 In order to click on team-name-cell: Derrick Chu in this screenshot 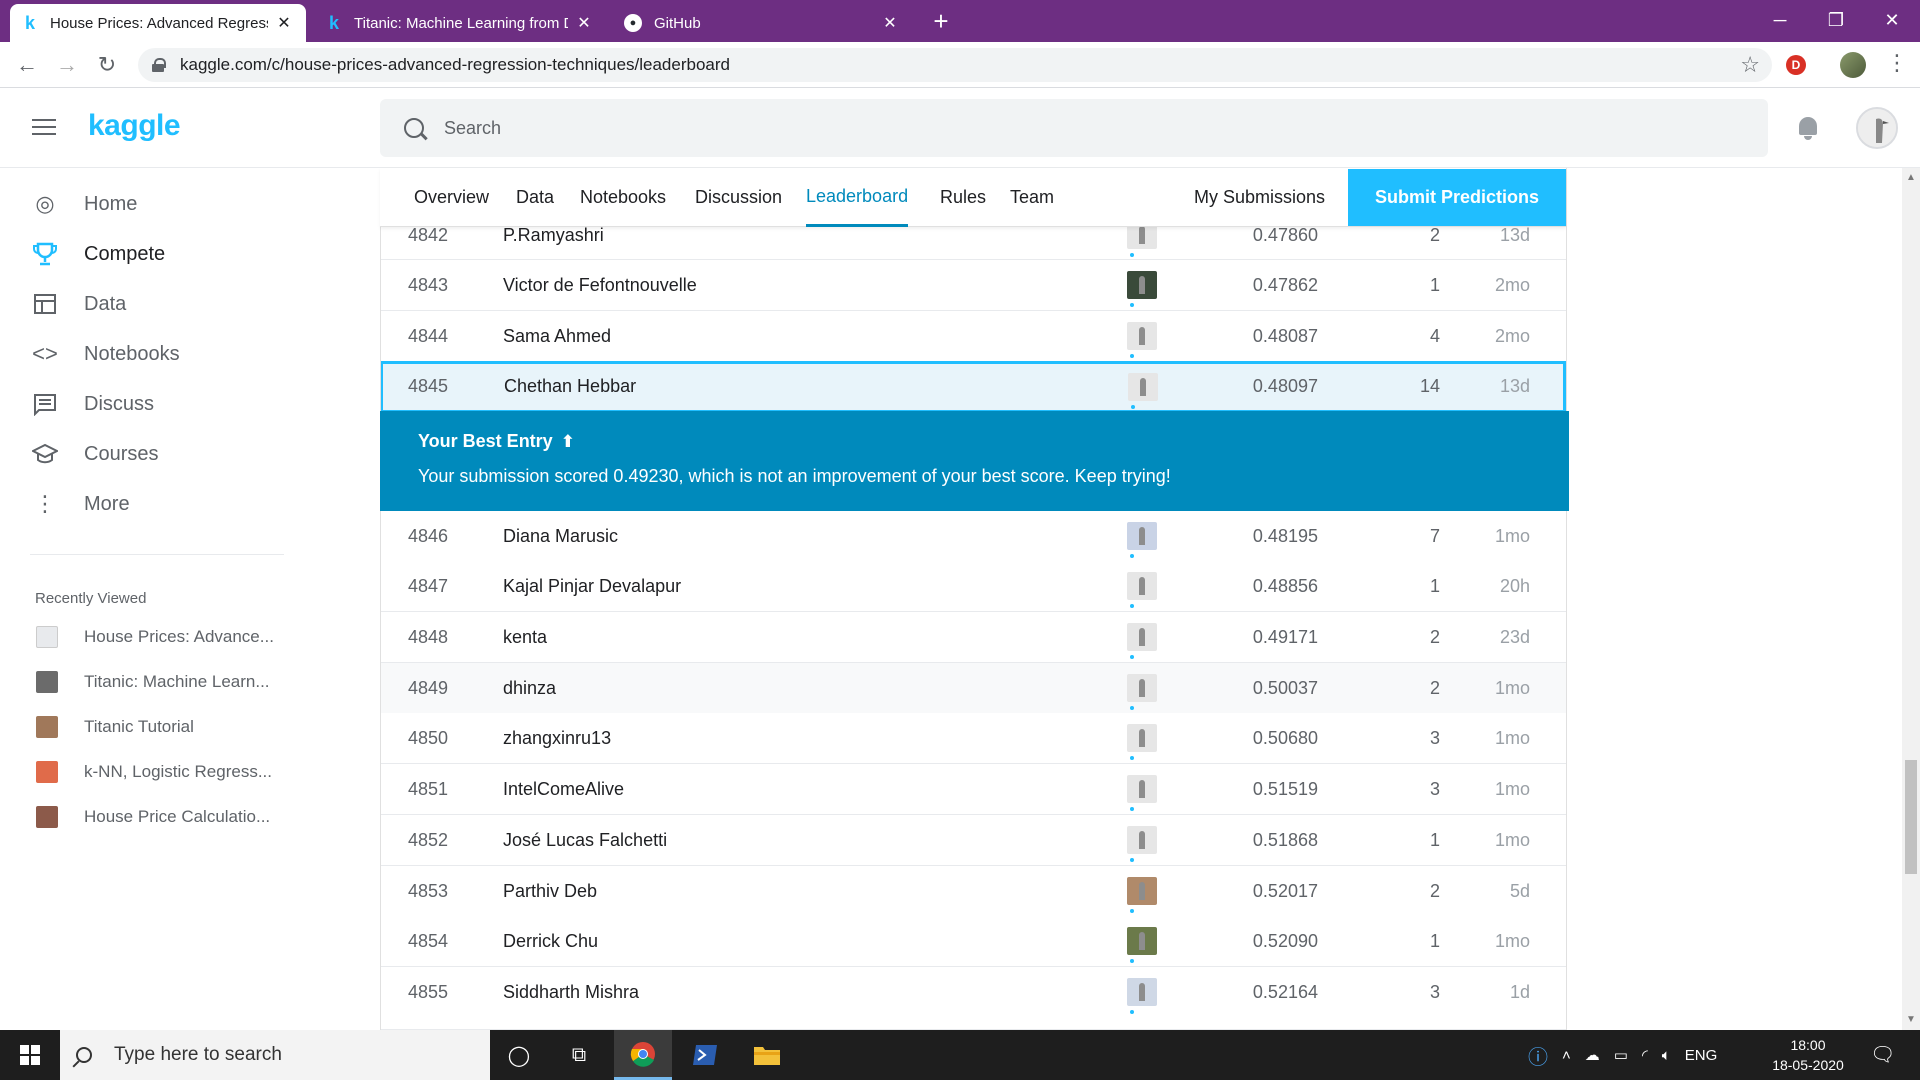, I will do `click(550, 941)`.